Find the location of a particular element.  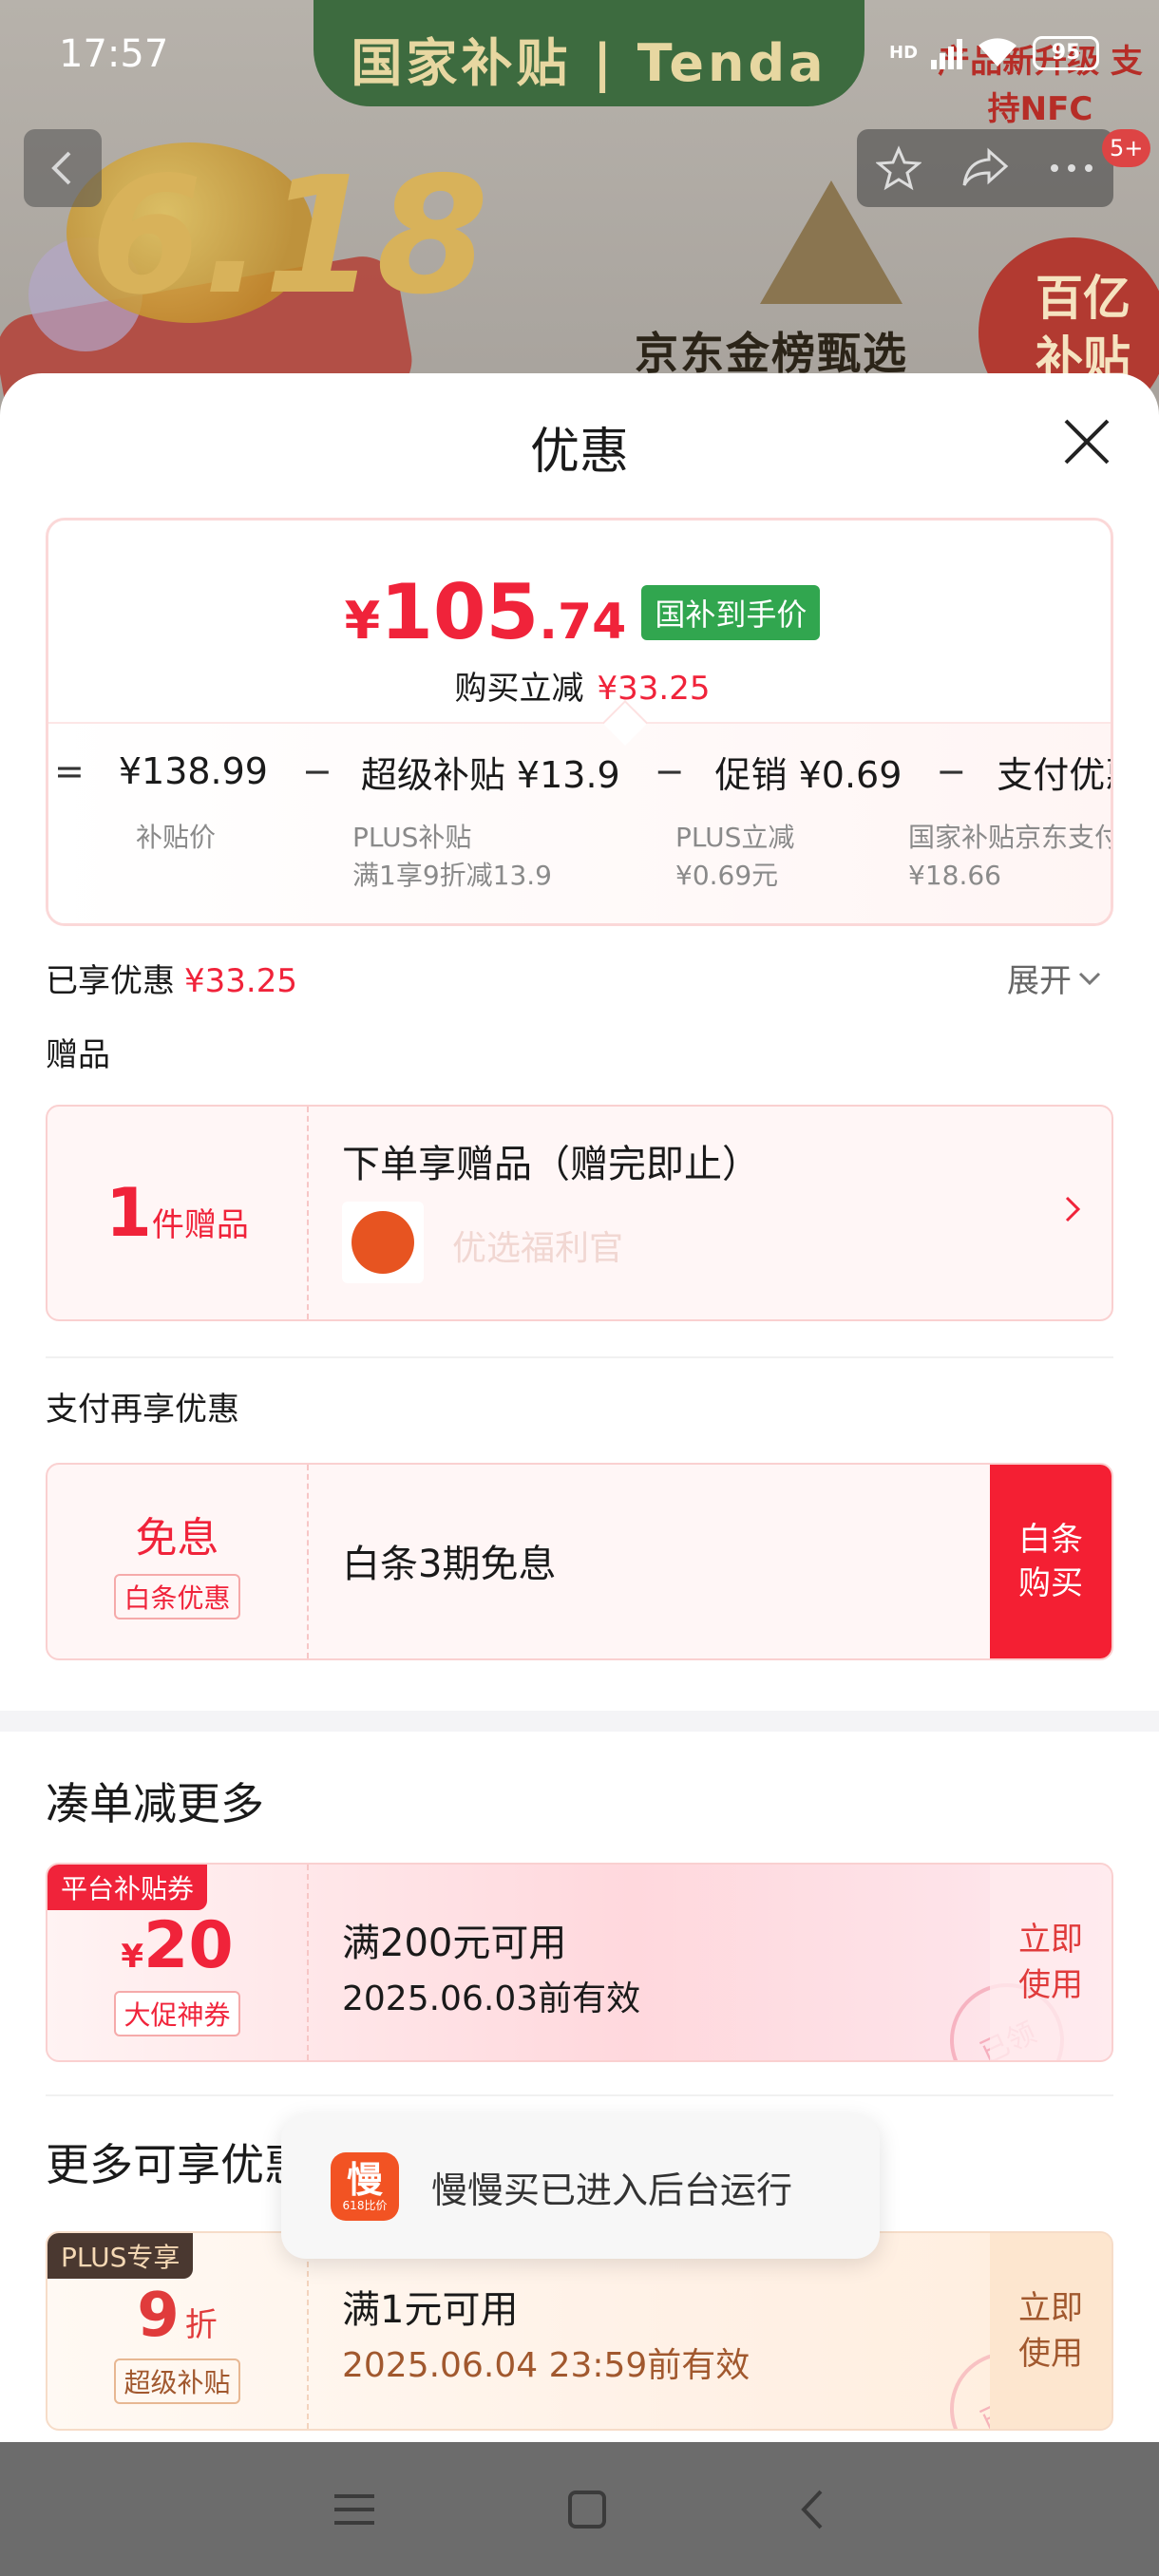

chevron-right-icon is located at coordinates (1073, 1209).